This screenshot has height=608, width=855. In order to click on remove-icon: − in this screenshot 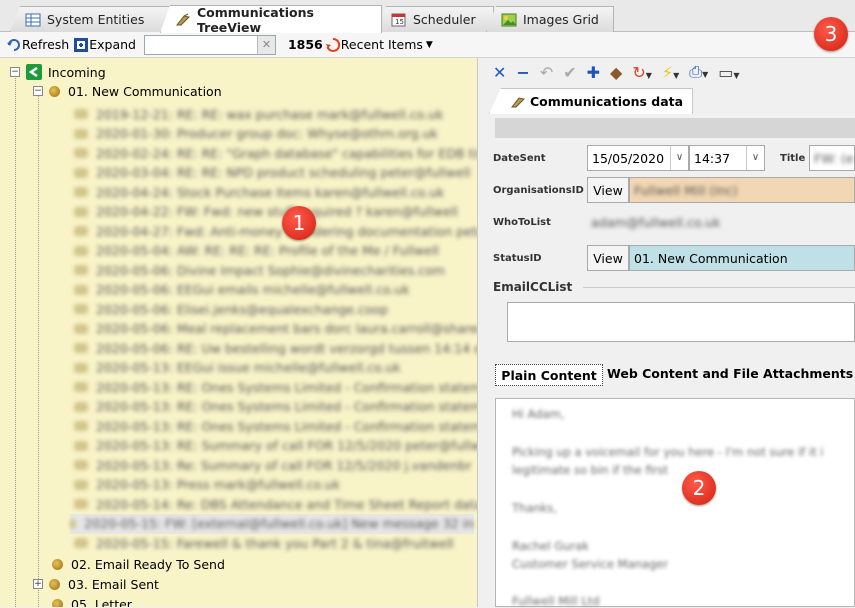, I will do `click(522, 72)`.